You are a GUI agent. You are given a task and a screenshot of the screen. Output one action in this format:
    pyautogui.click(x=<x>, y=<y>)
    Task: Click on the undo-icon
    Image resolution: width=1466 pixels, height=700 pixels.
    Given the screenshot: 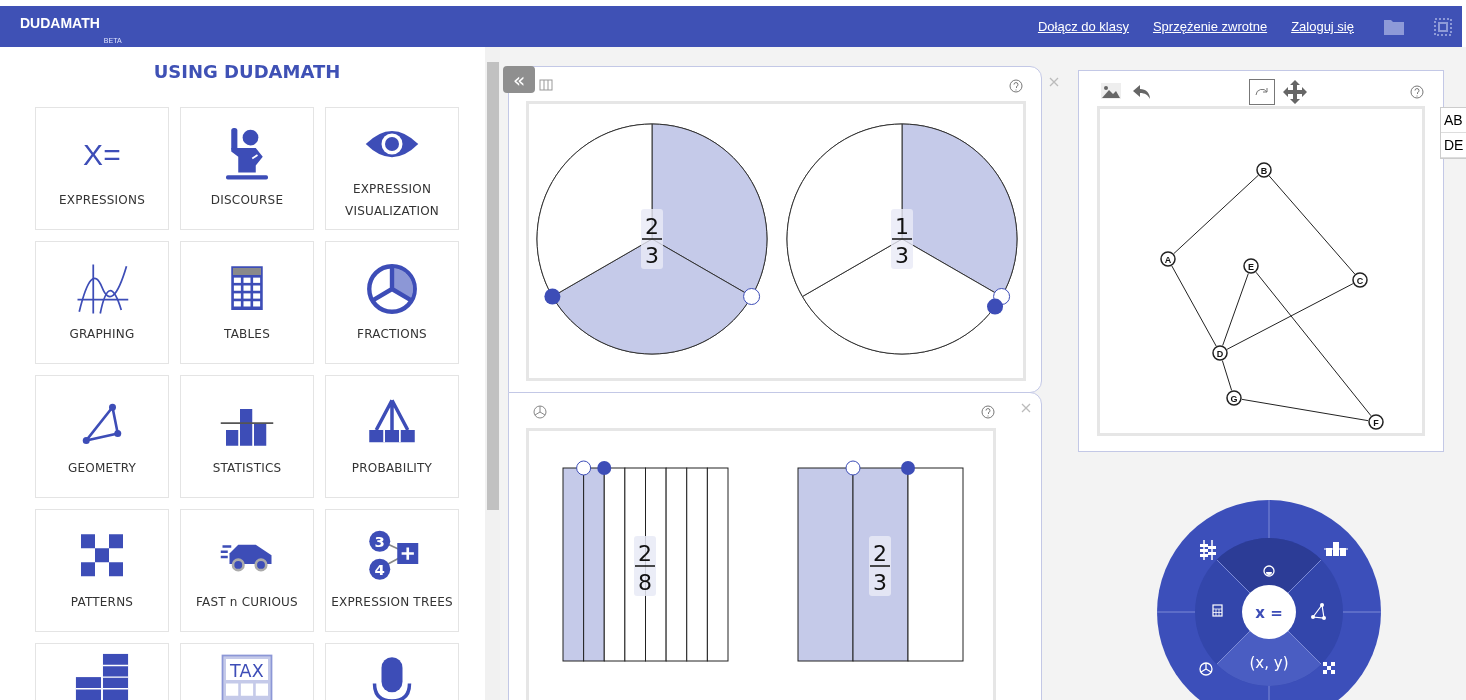 What is the action you would take?
    pyautogui.click(x=1142, y=92)
    